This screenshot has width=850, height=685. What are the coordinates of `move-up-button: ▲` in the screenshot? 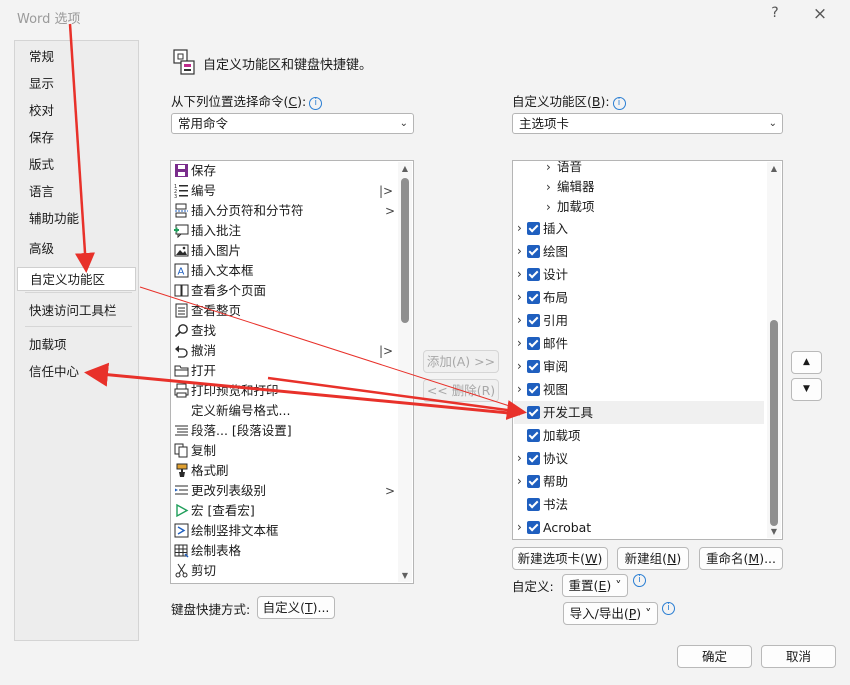 It's located at (806, 362).